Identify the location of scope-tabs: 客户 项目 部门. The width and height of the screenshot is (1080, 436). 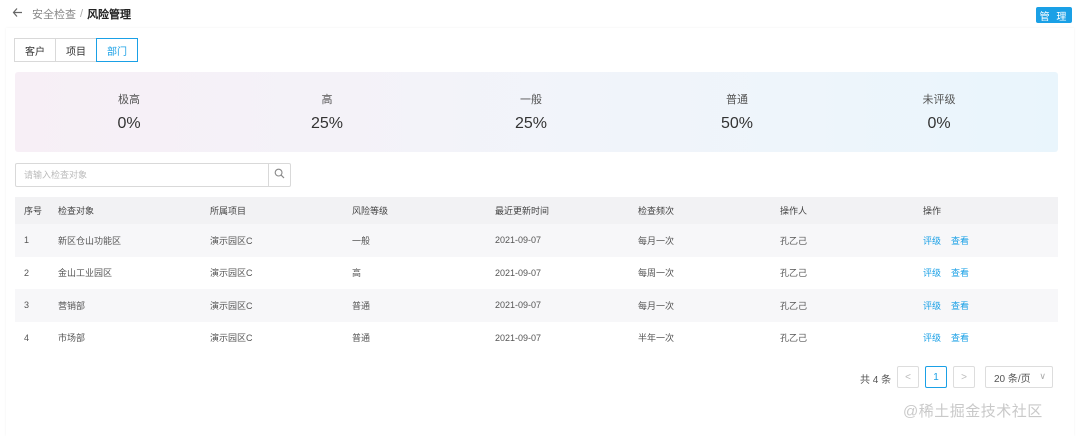
(76, 50).